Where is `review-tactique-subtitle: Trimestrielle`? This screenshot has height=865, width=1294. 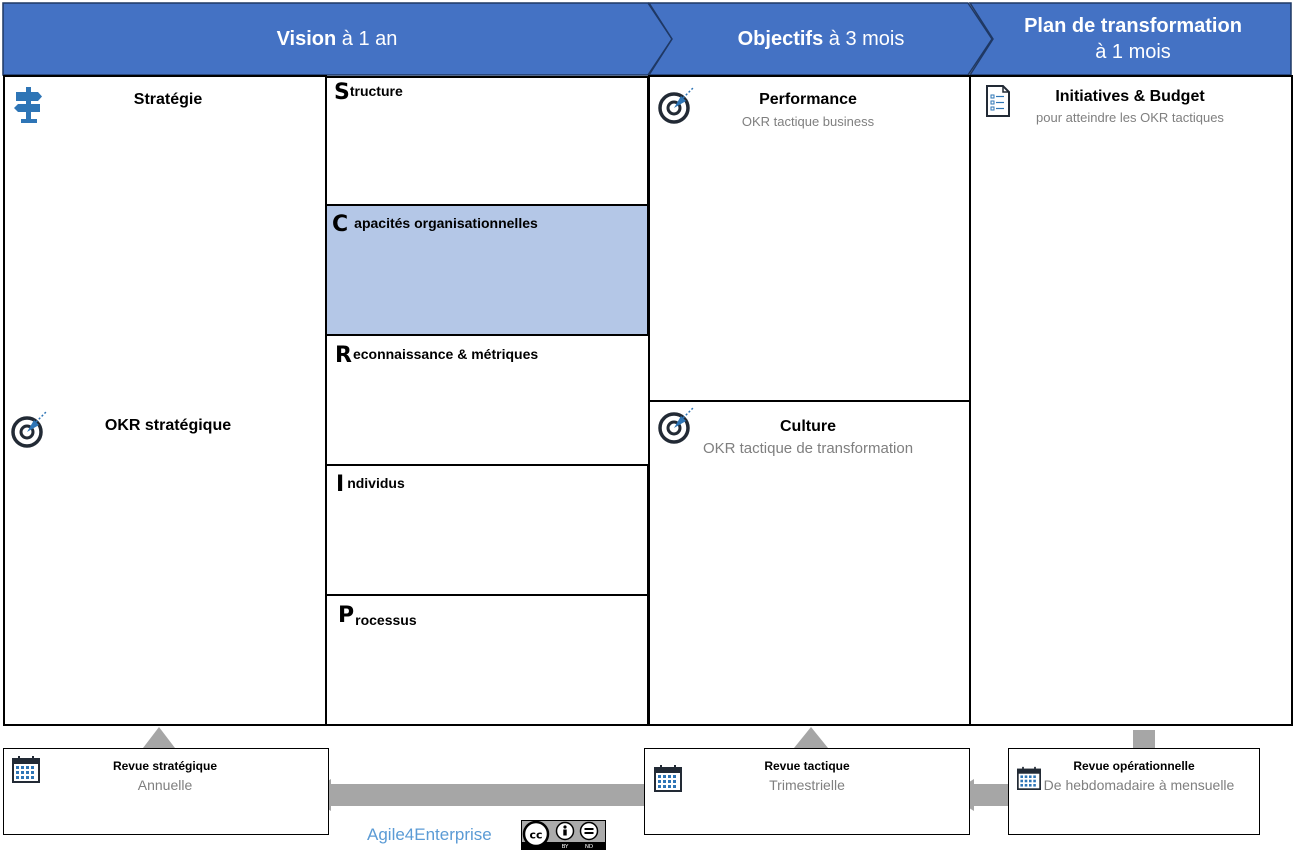 review-tactique-subtitle: Trimestrielle is located at coordinates (807, 785).